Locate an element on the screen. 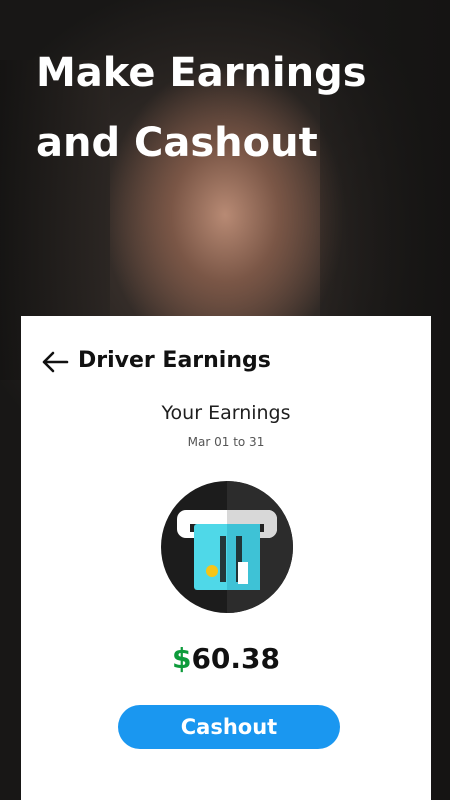  back-button is located at coordinates (55, 362).